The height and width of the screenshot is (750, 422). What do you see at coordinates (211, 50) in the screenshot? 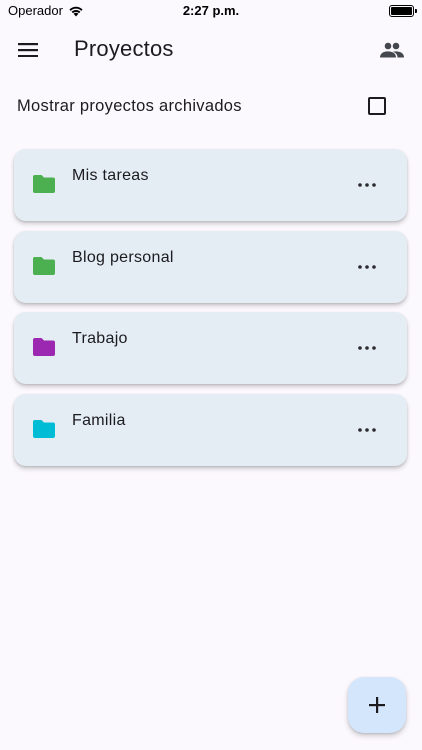
I see `app-bar: Proyectos` at bounding box center [211, 50].